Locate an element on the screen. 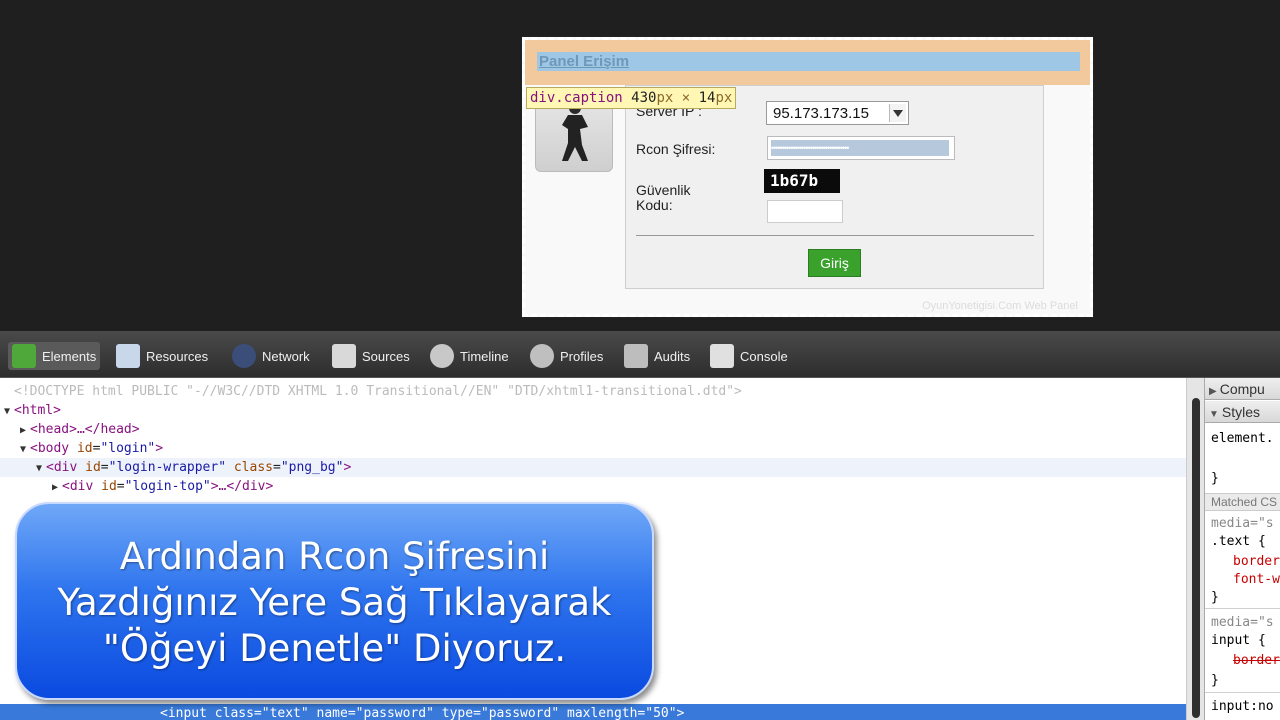  css-property-overridden: border is located at coordinates (1256, 660).